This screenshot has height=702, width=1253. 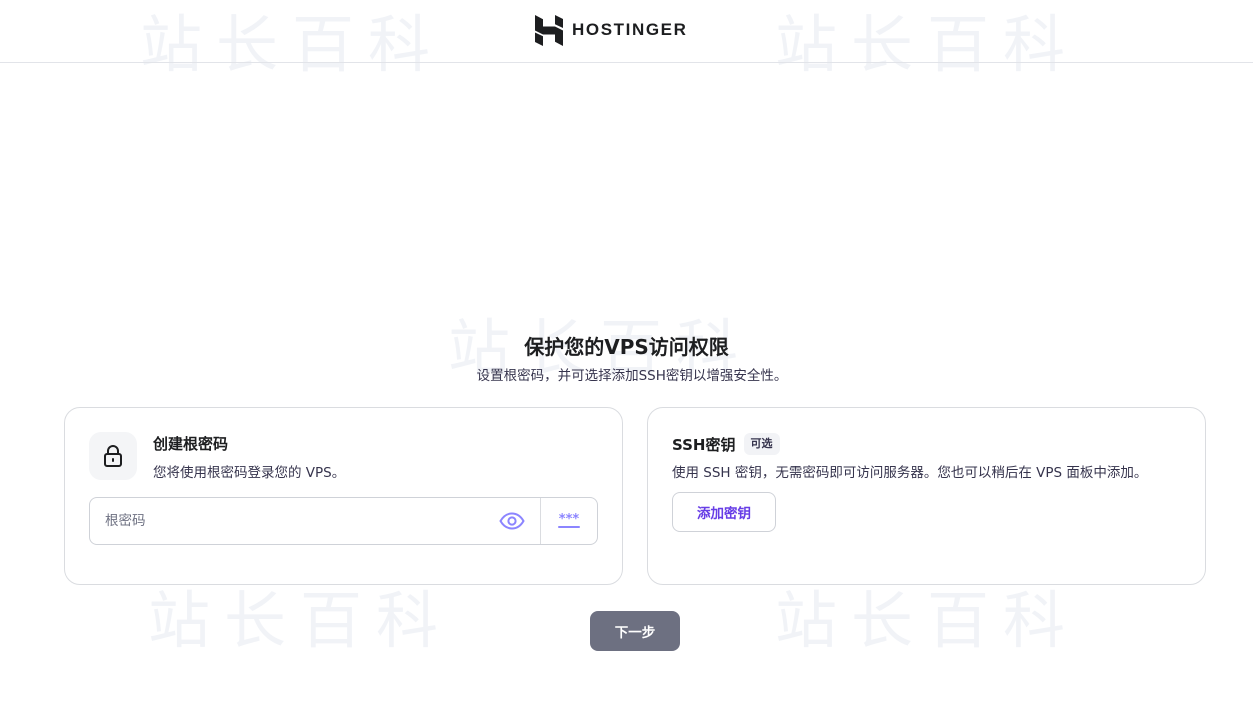 I want to click on generate-password-button: ***, so click(x=568, y=521).